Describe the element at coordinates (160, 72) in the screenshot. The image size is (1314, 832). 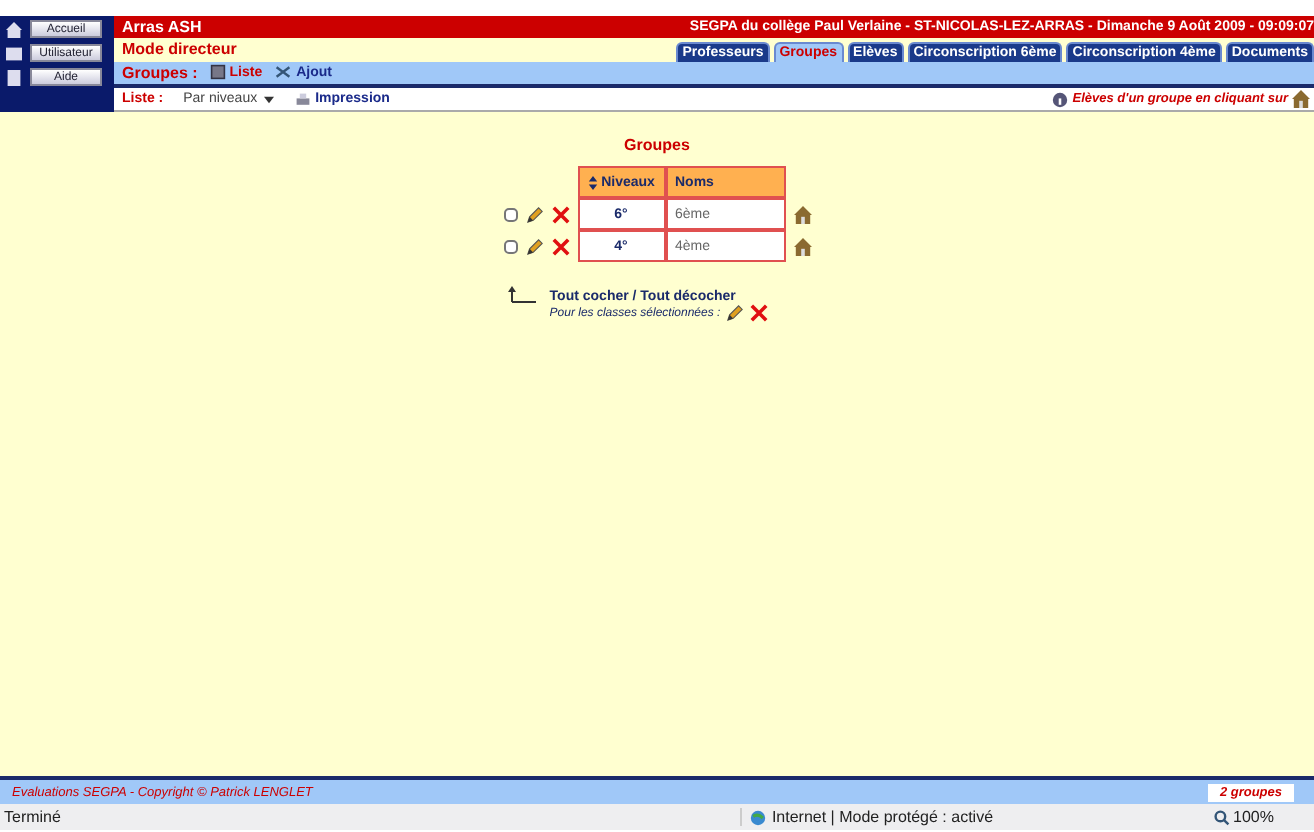
I see `toolbar-label: Groupes :` at that location.